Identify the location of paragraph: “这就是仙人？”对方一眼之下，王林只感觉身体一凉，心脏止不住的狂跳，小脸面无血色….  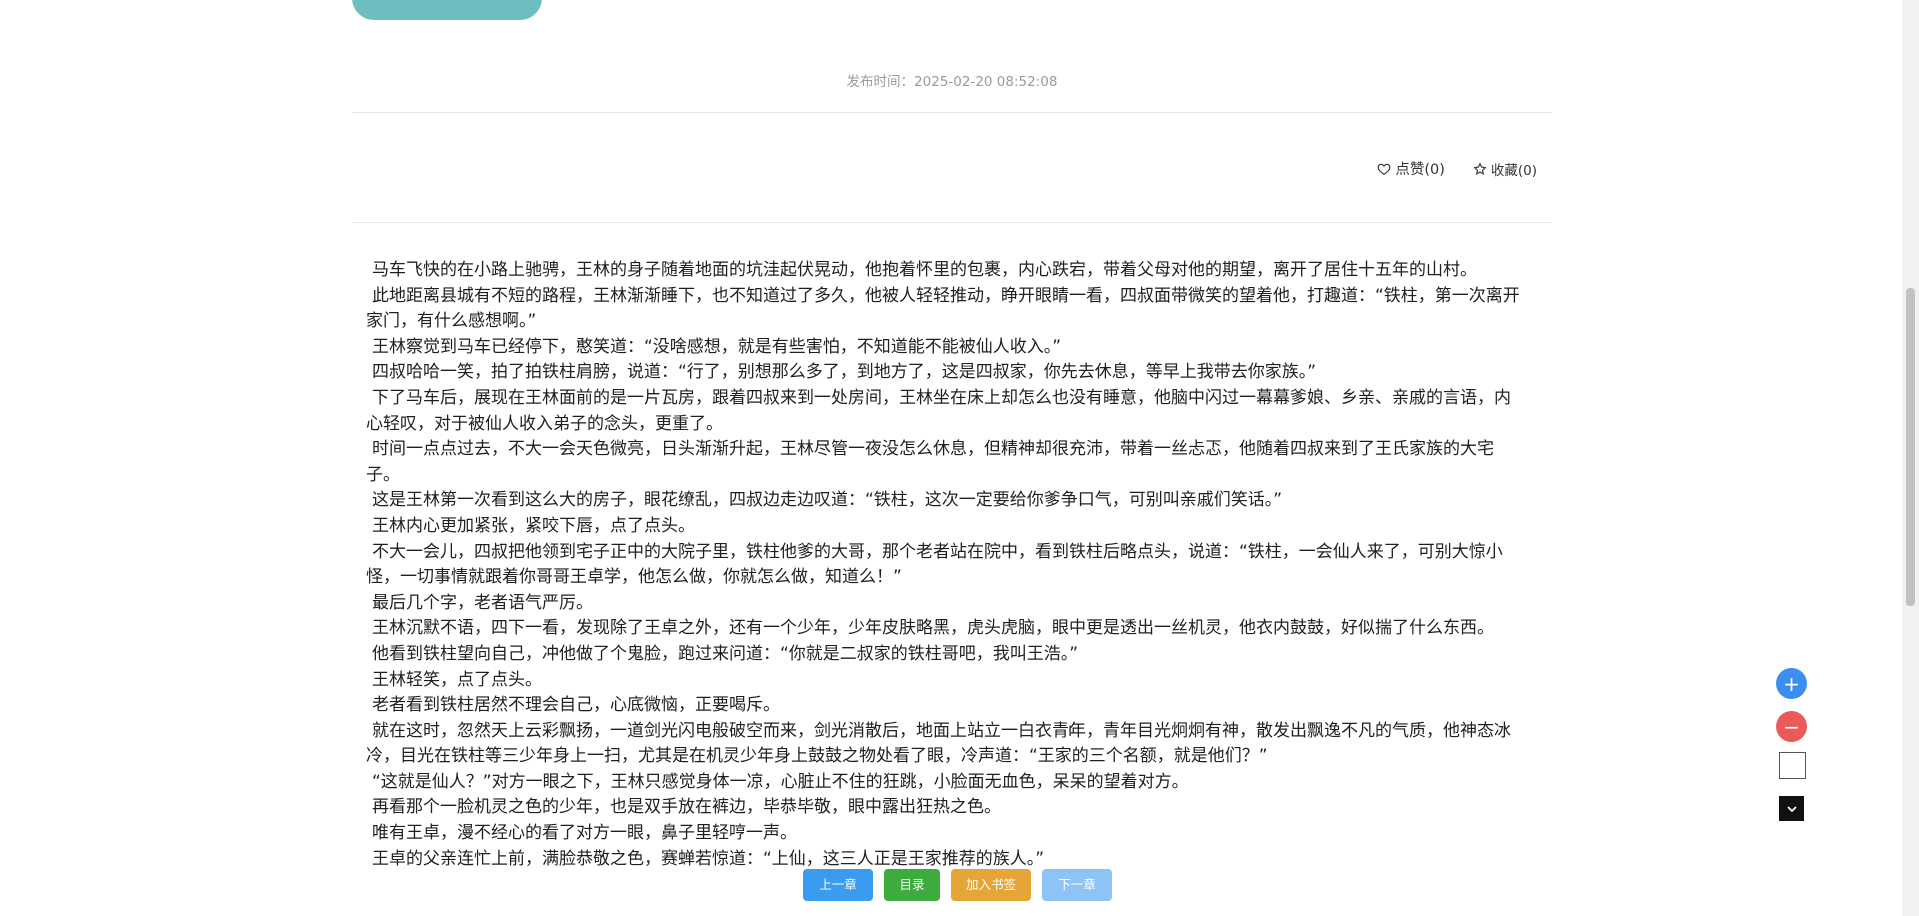
(780, 781).